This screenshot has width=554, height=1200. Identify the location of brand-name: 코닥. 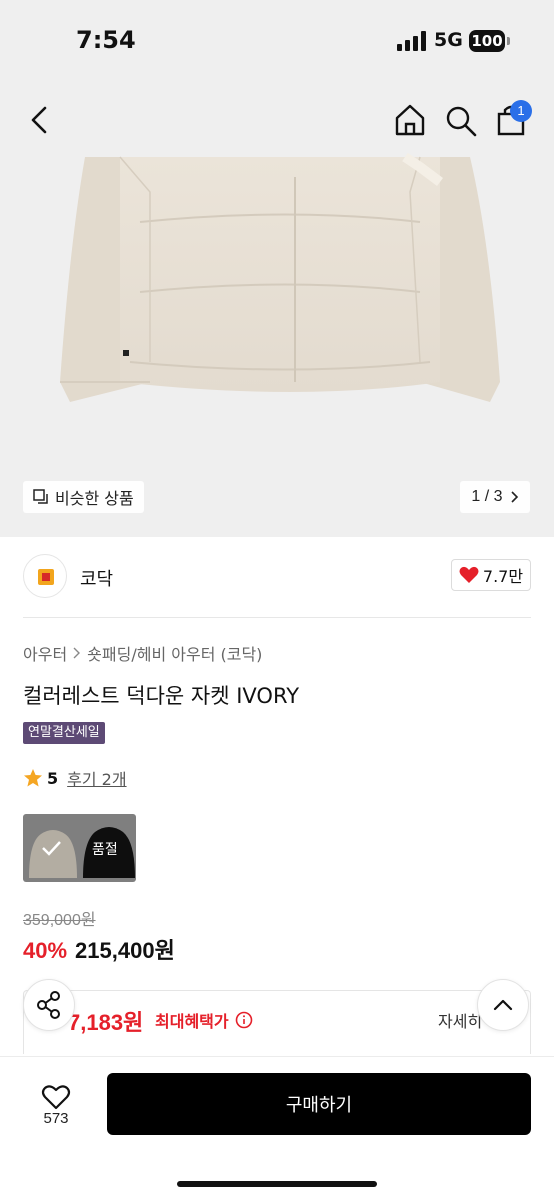
(96, 578).